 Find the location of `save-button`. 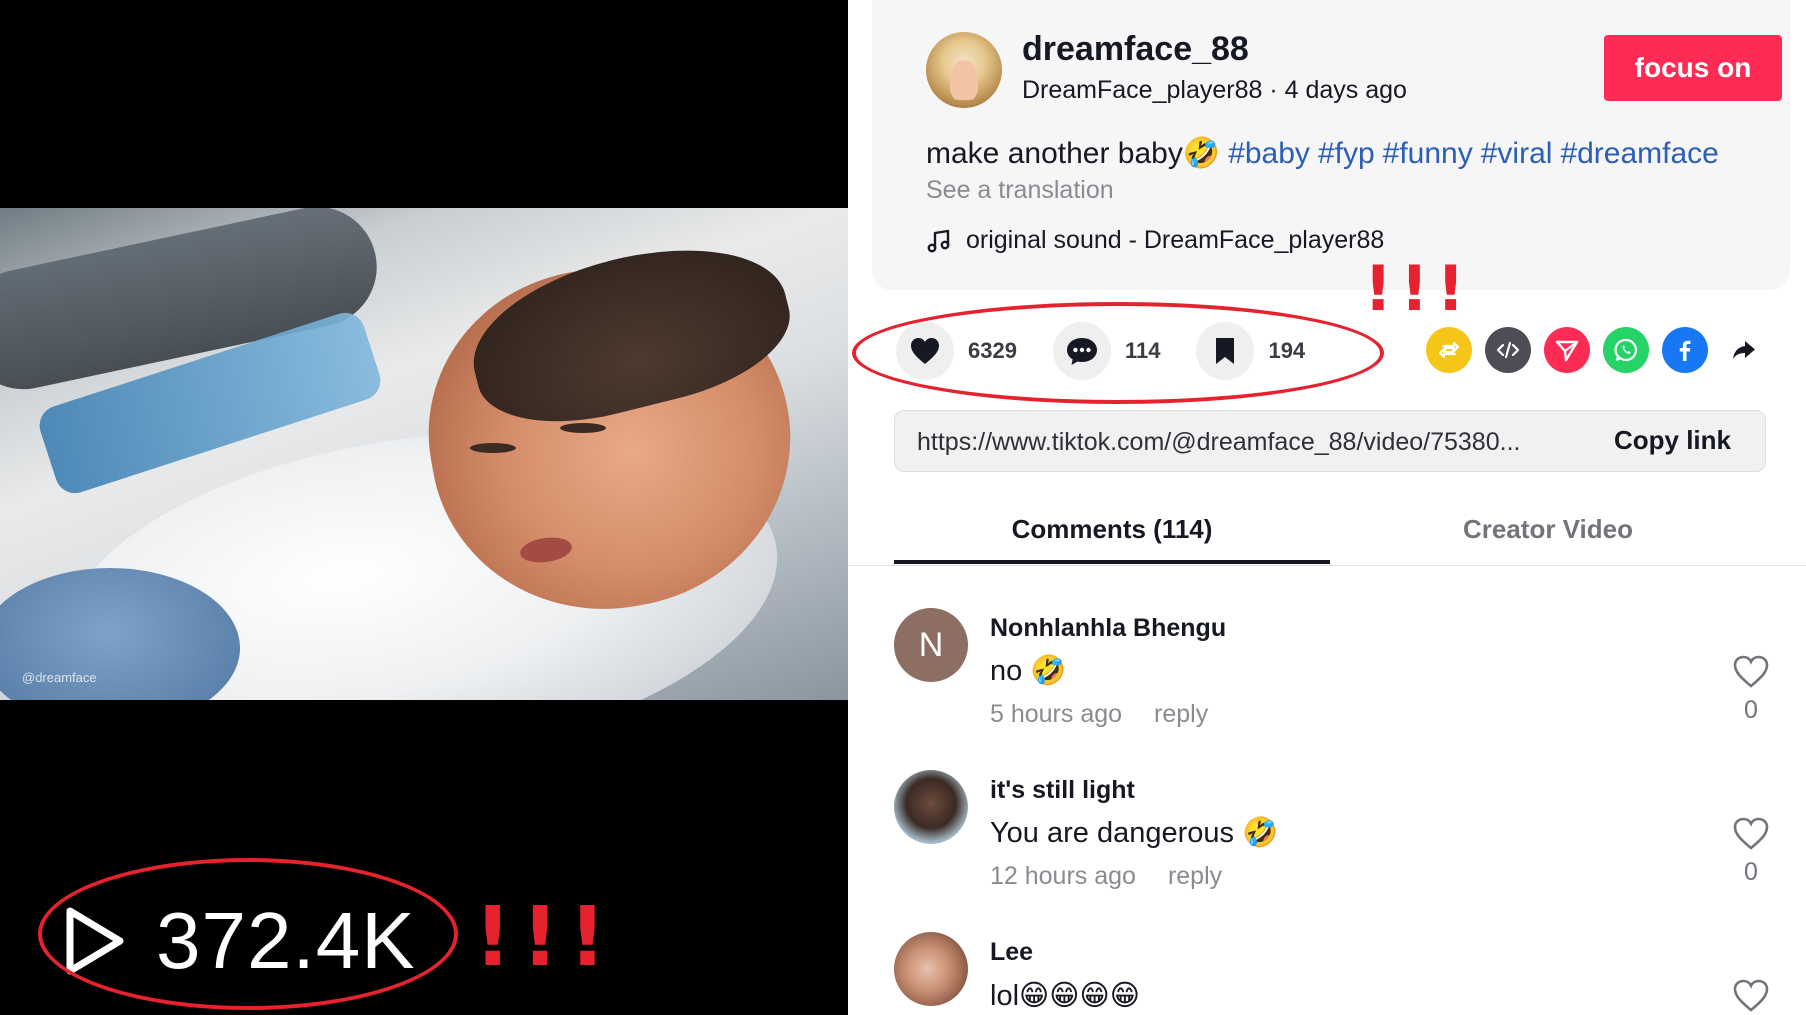

save-button is located at coordinates (1225, 351).